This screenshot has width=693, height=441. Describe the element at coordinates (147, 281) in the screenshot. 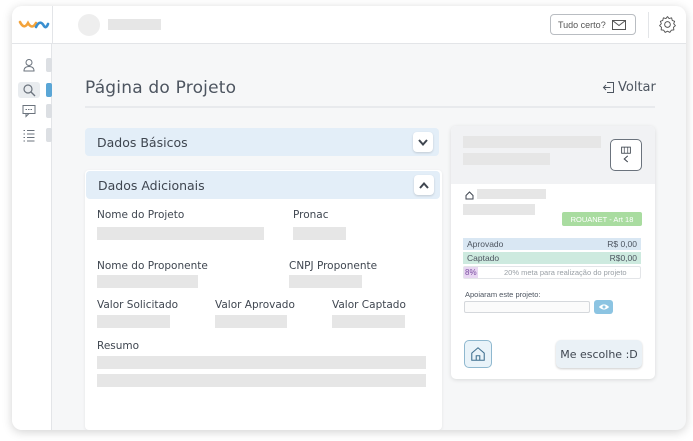

I see `value-nome-proponente` at that location.